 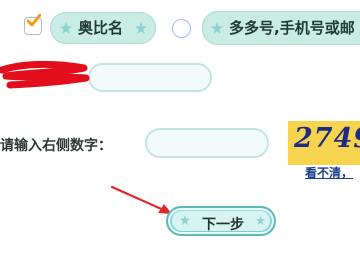 What do you see at coordinates (327, 138) in the screenshot?
I see `captcha-image-text: 2749` at bounding box center [327, 138].